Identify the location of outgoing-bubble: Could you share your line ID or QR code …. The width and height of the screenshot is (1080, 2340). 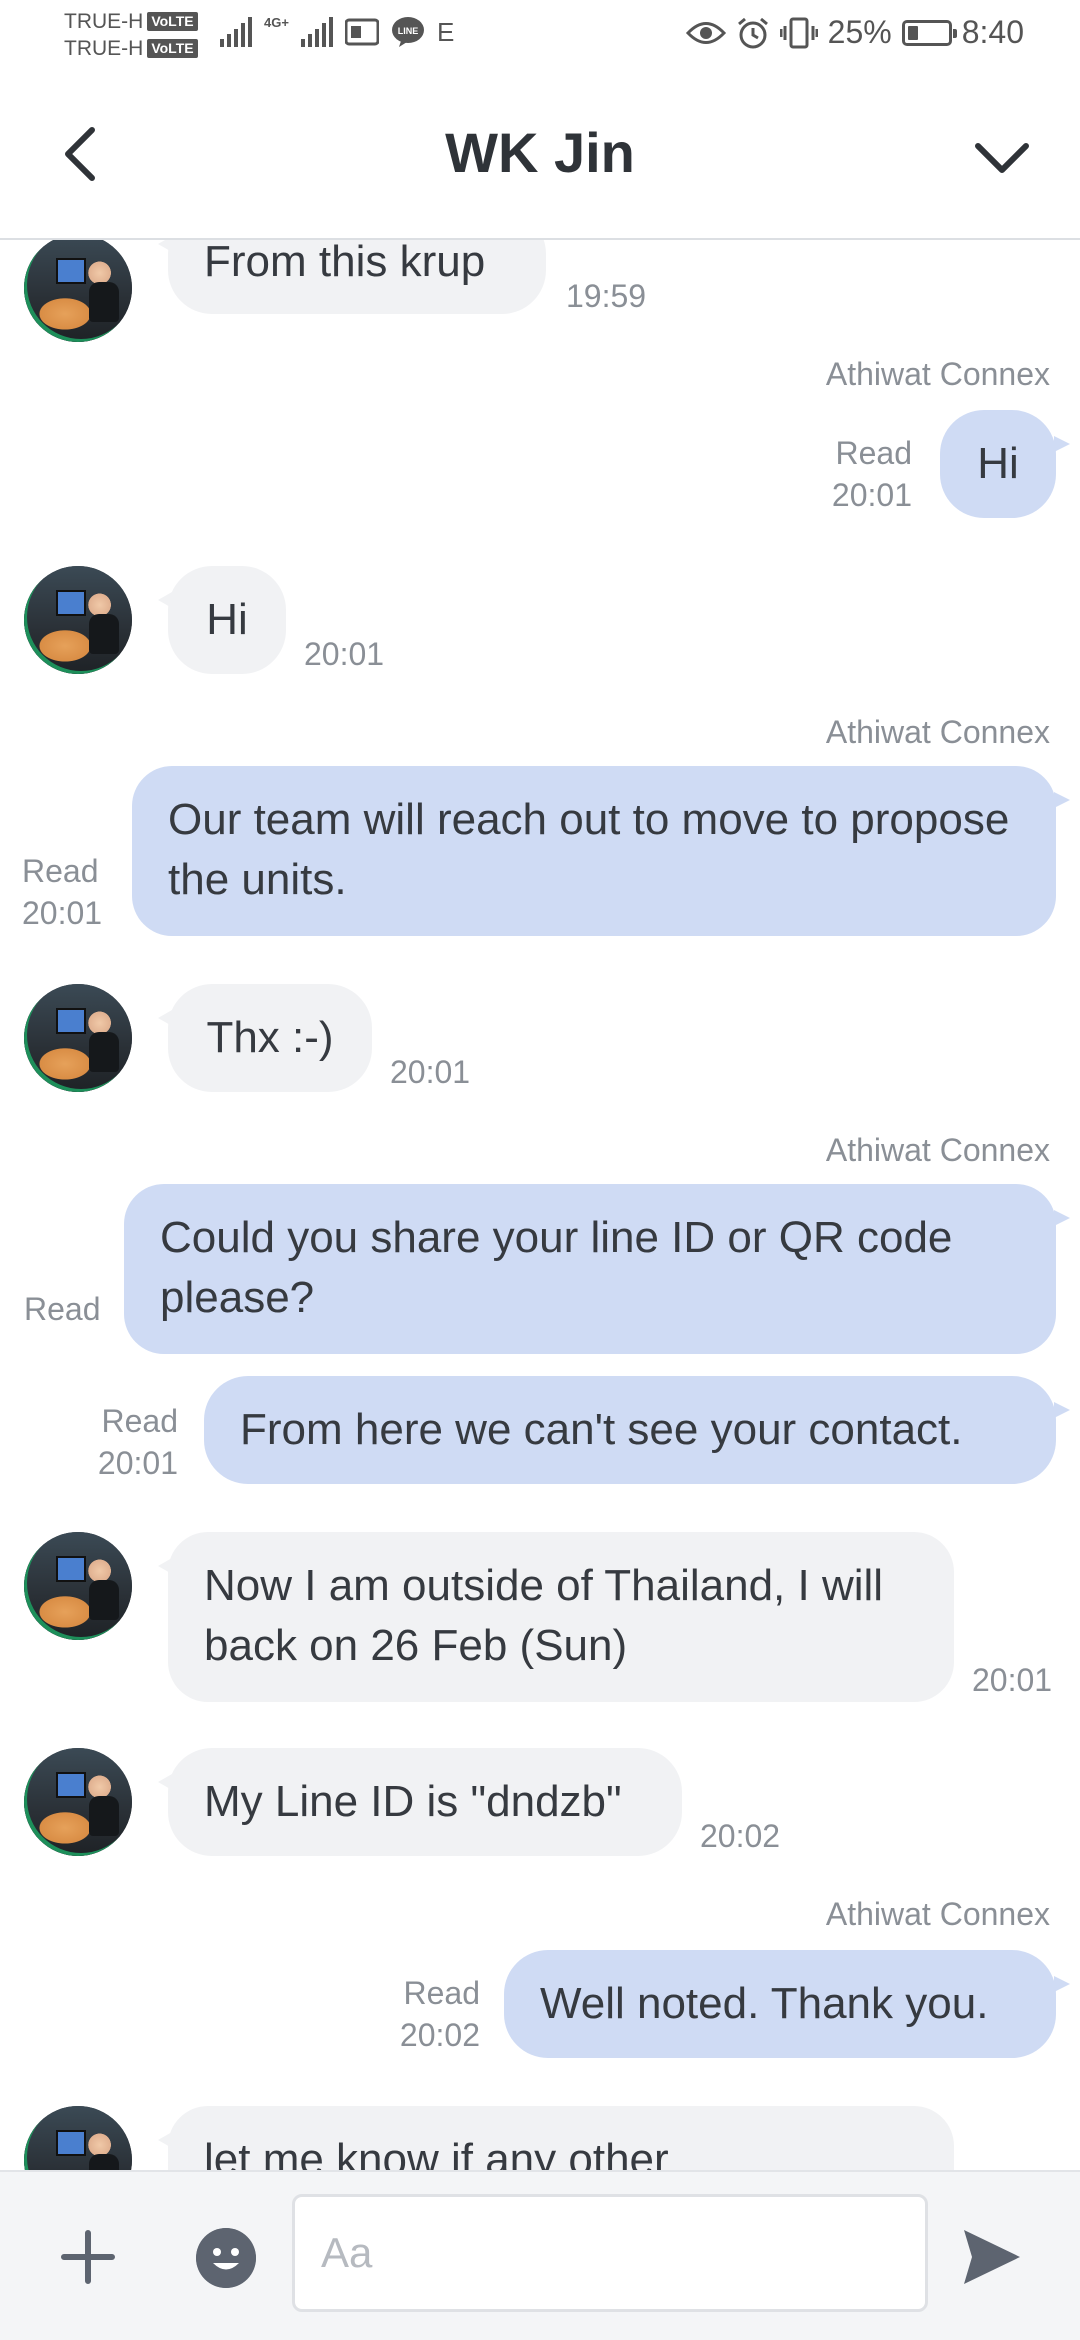
(597, 1269).